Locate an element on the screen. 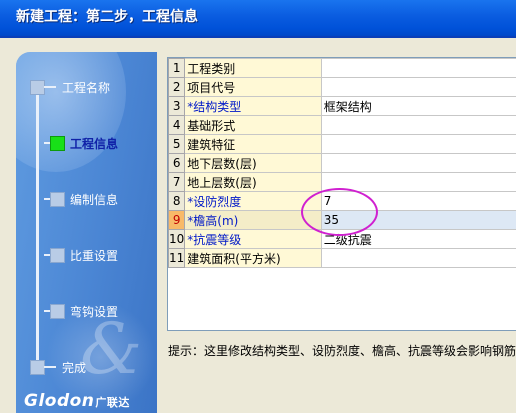 The height and width of the screenshot is (413, 516). field-value-cell: 框架结构 is located at coordinates (418, 106).